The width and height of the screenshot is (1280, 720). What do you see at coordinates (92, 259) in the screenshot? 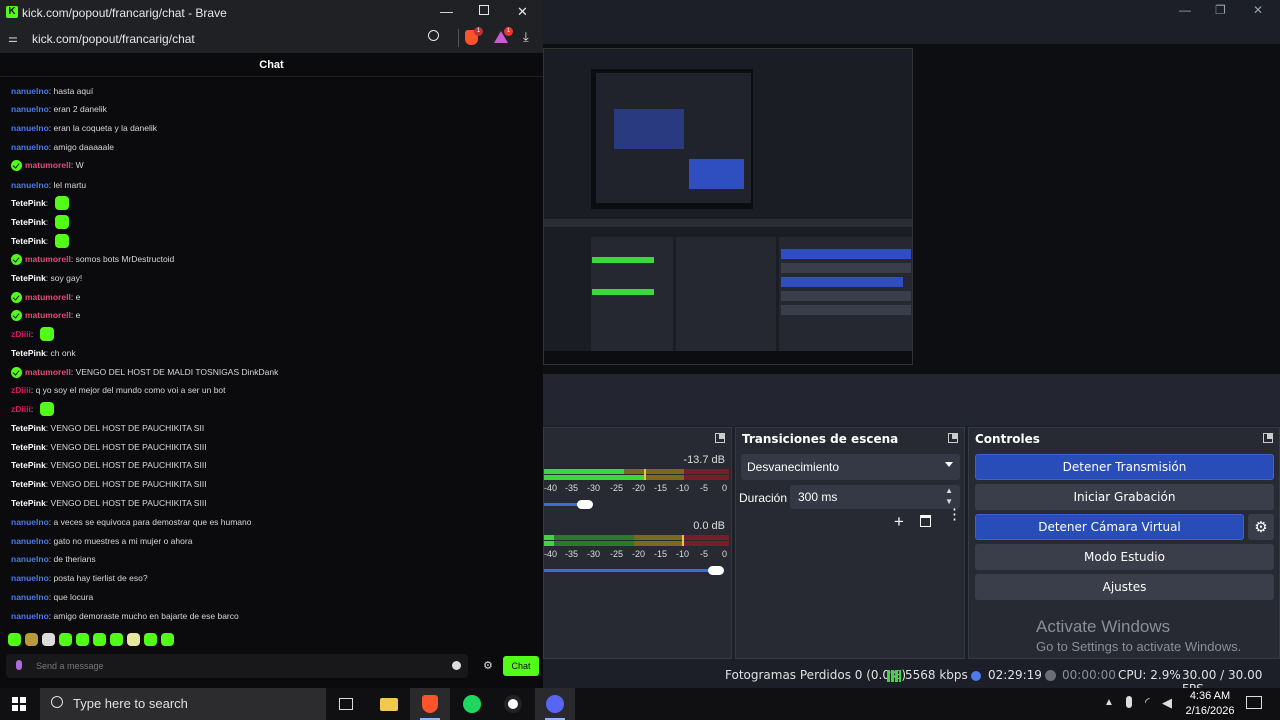
I see `chat-message: matumorell: somos bots MrDestructoid` at bounding box center [92, 259].